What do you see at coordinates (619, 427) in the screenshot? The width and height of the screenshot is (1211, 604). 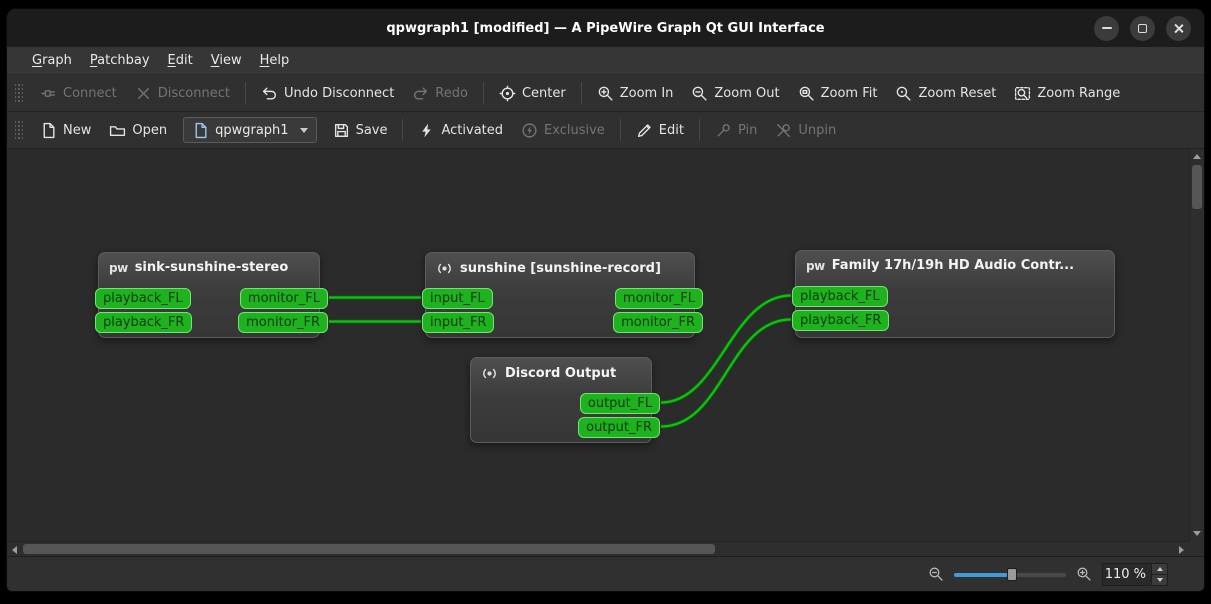 I see `port-output: output_FR` at bounding box center [619, 427].